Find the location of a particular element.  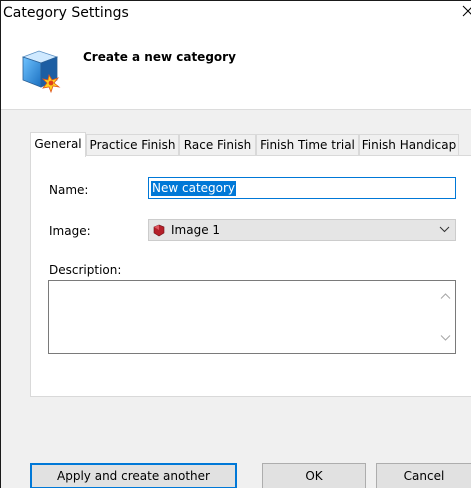

name-input-value: New category is located at coordinates (194, 188).